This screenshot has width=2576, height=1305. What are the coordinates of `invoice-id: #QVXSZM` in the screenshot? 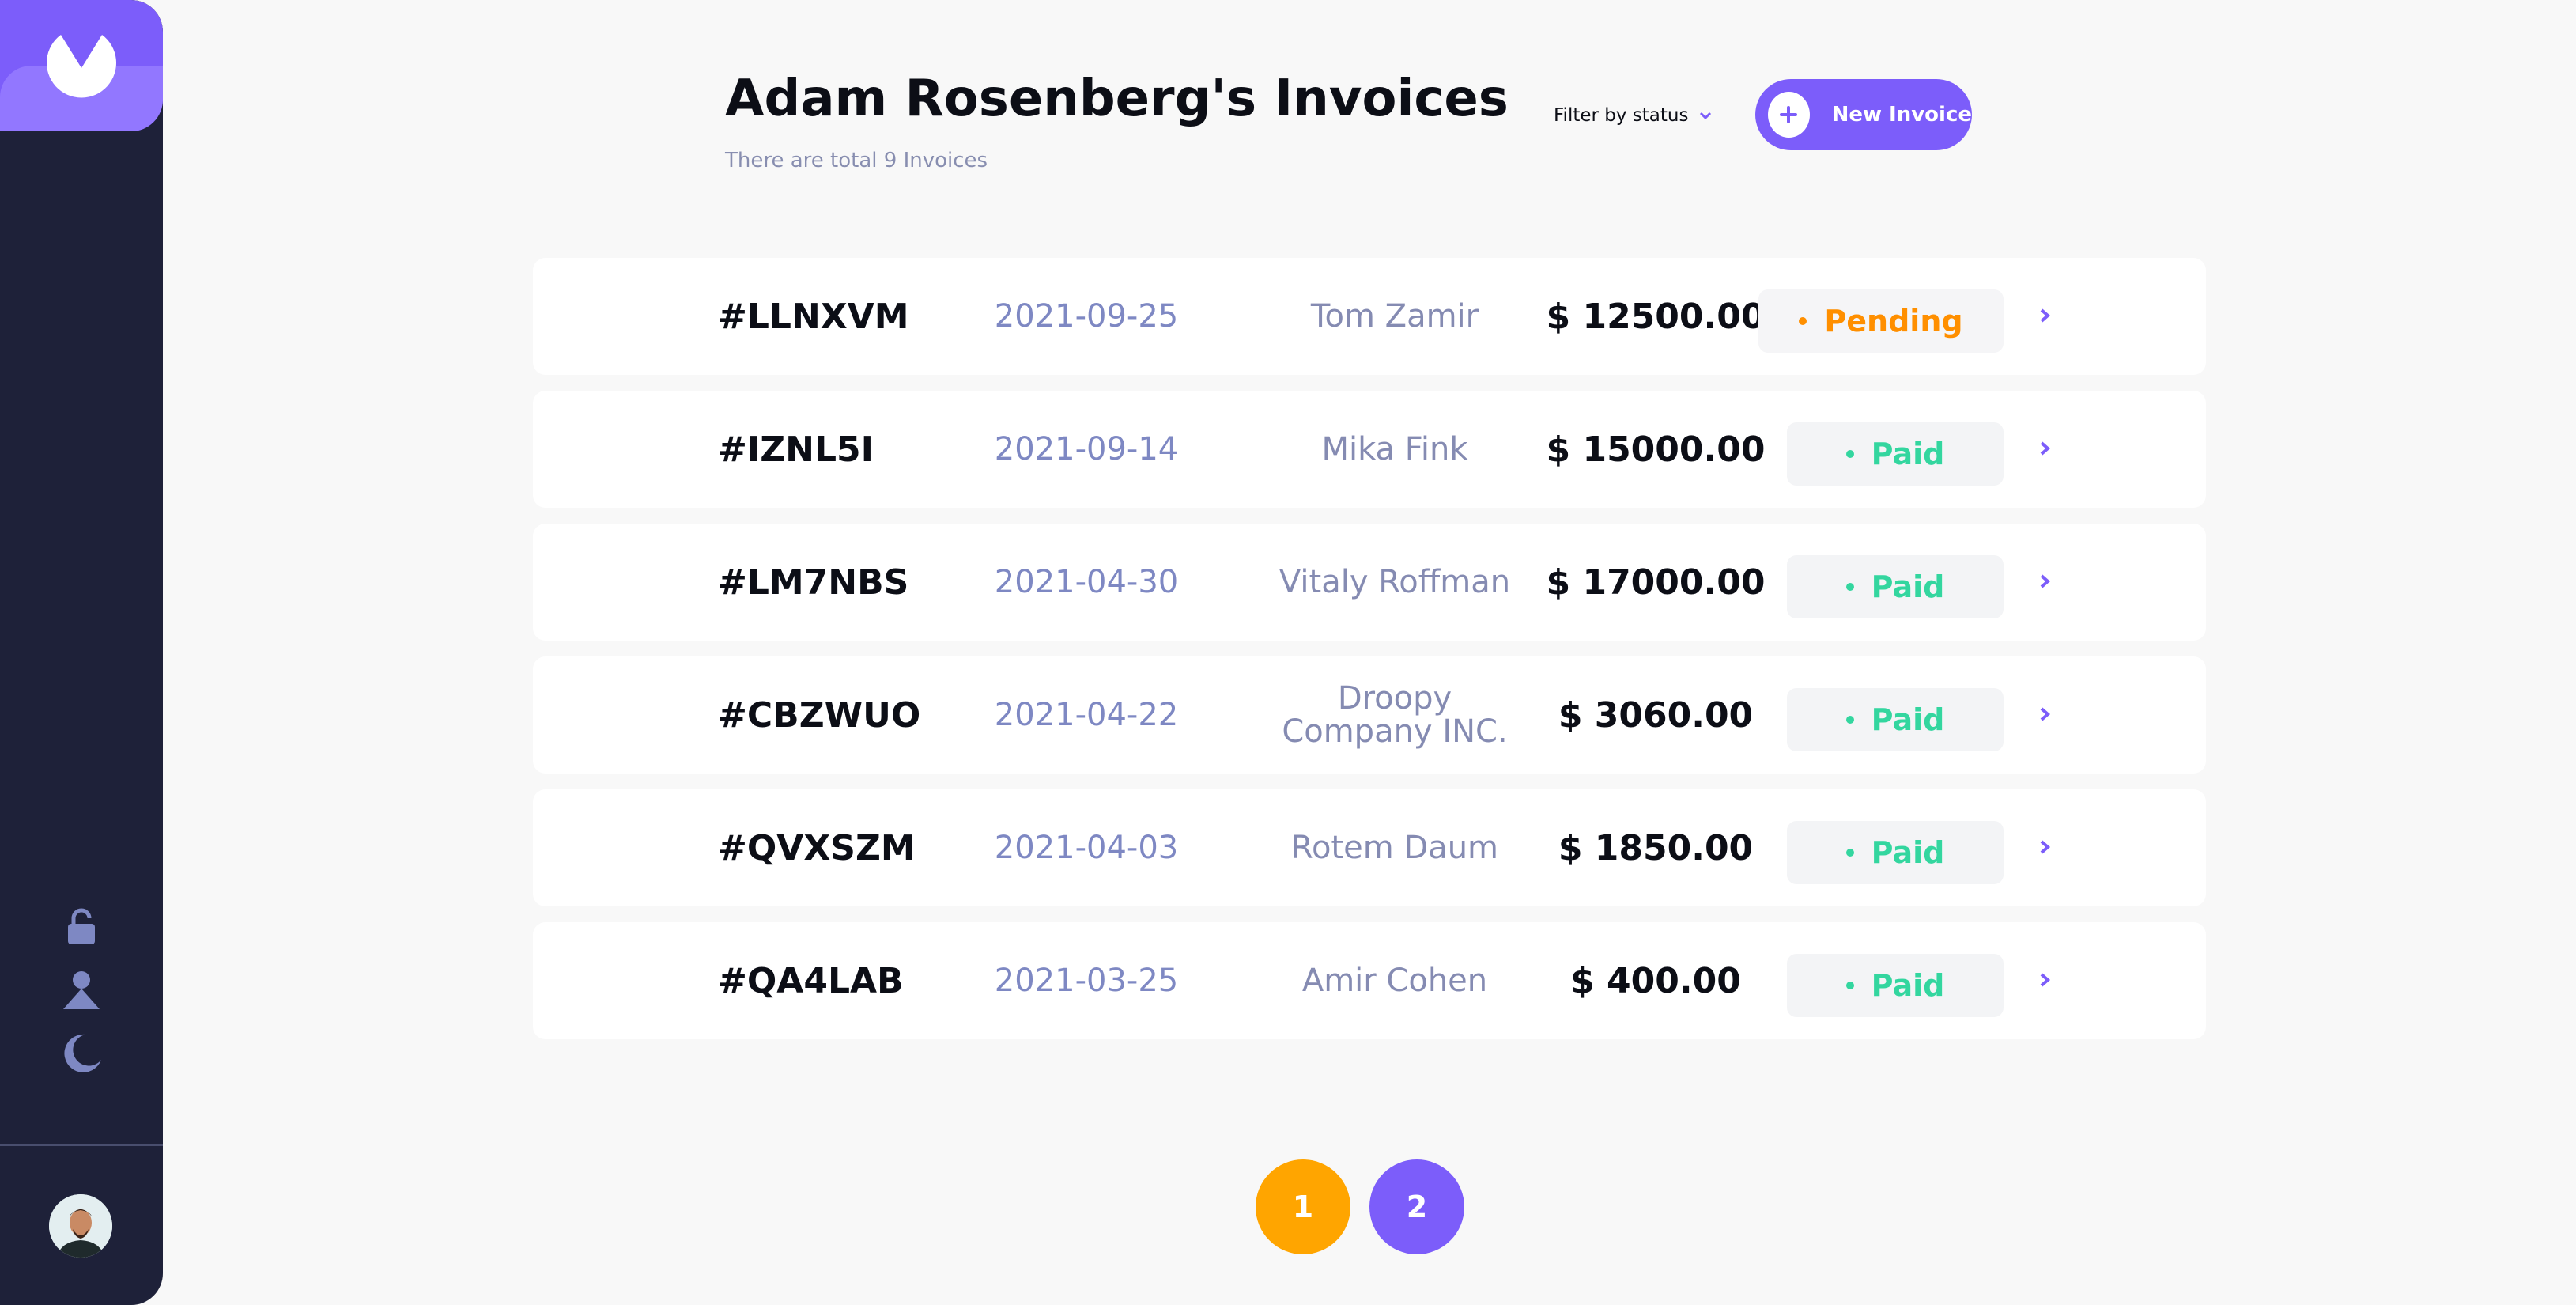 It's located at (817, 847).